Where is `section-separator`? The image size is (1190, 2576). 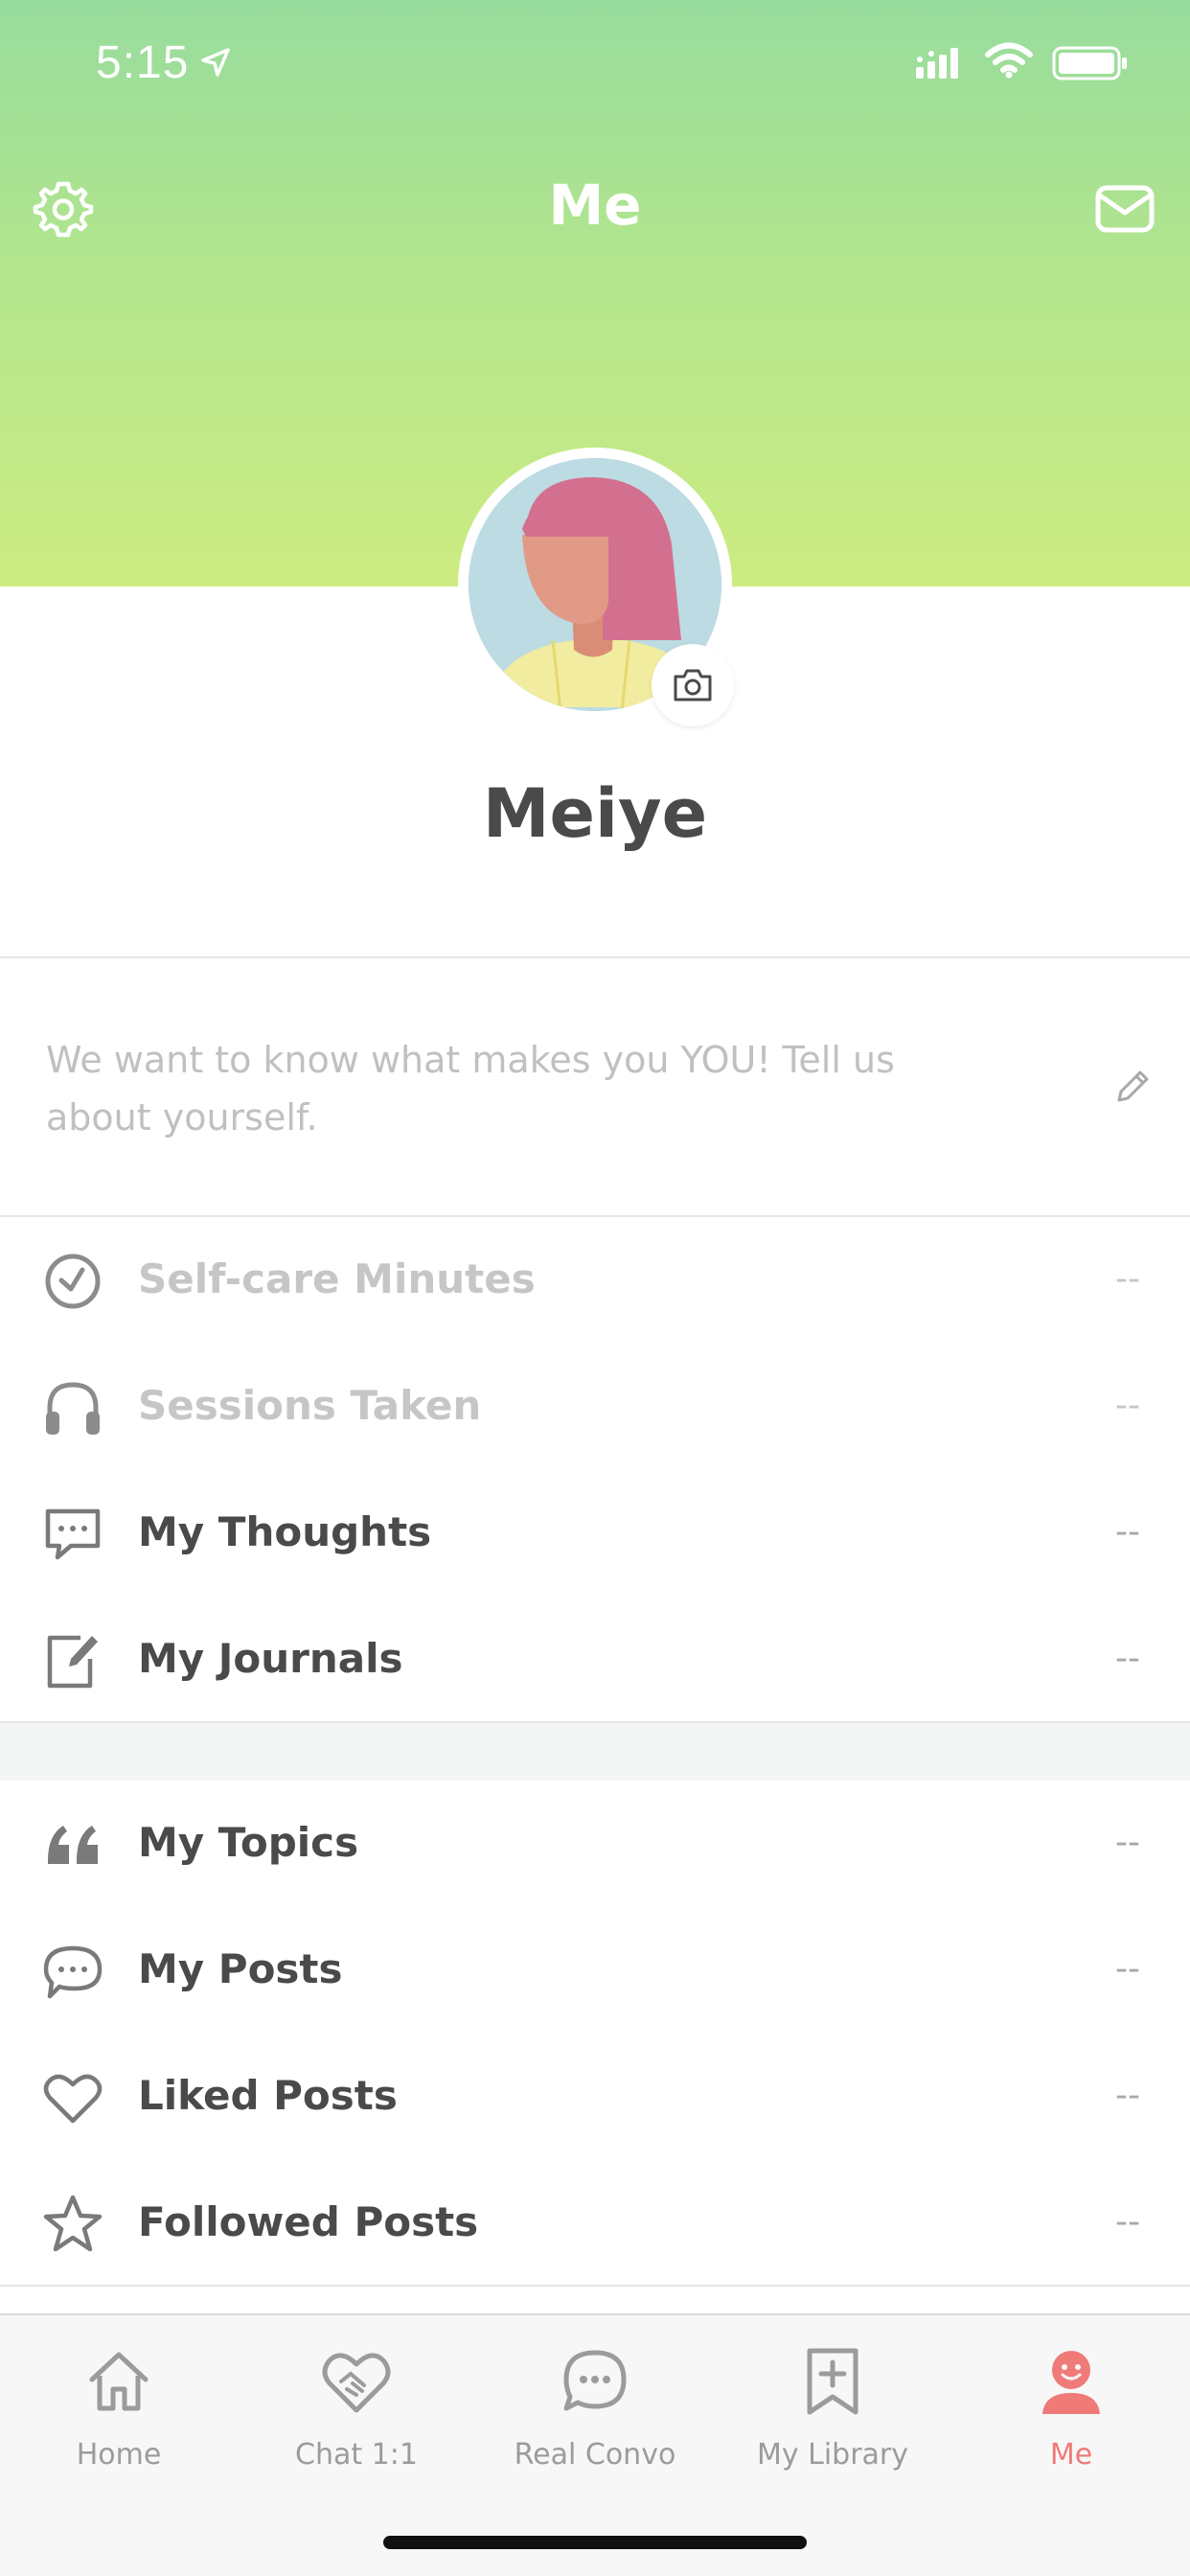 section-separator is located at coordinates (595, 1752).